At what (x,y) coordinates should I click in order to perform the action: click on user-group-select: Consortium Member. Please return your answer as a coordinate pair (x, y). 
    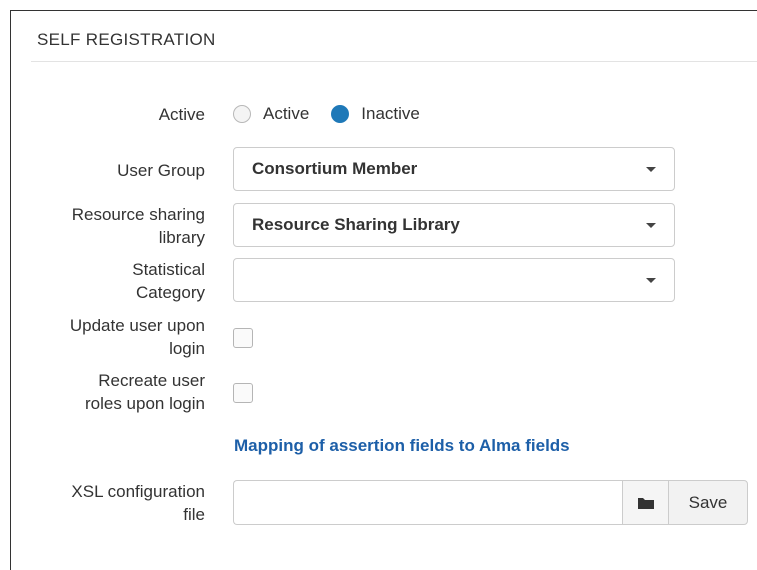
    Looking at the image, I should click on (454, 169).